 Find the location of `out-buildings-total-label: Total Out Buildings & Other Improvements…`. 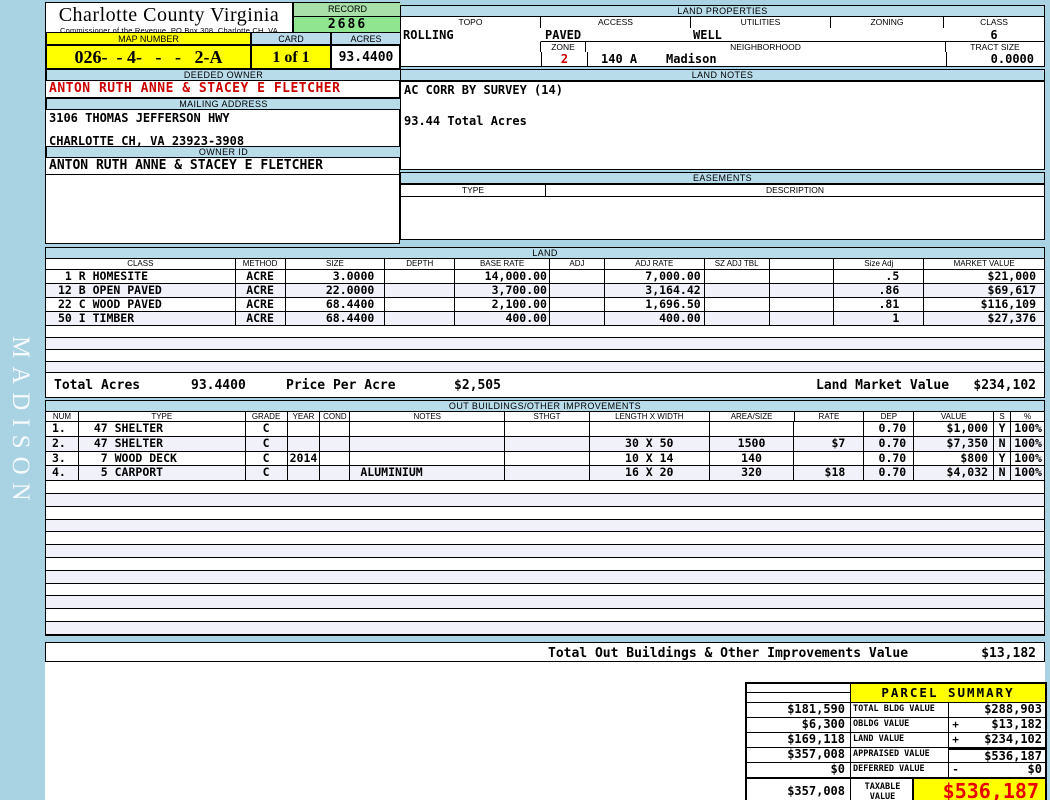

out-buildings-total-label: Total Out Buildings & Other Improvements… is located at coordinates (728, 653).